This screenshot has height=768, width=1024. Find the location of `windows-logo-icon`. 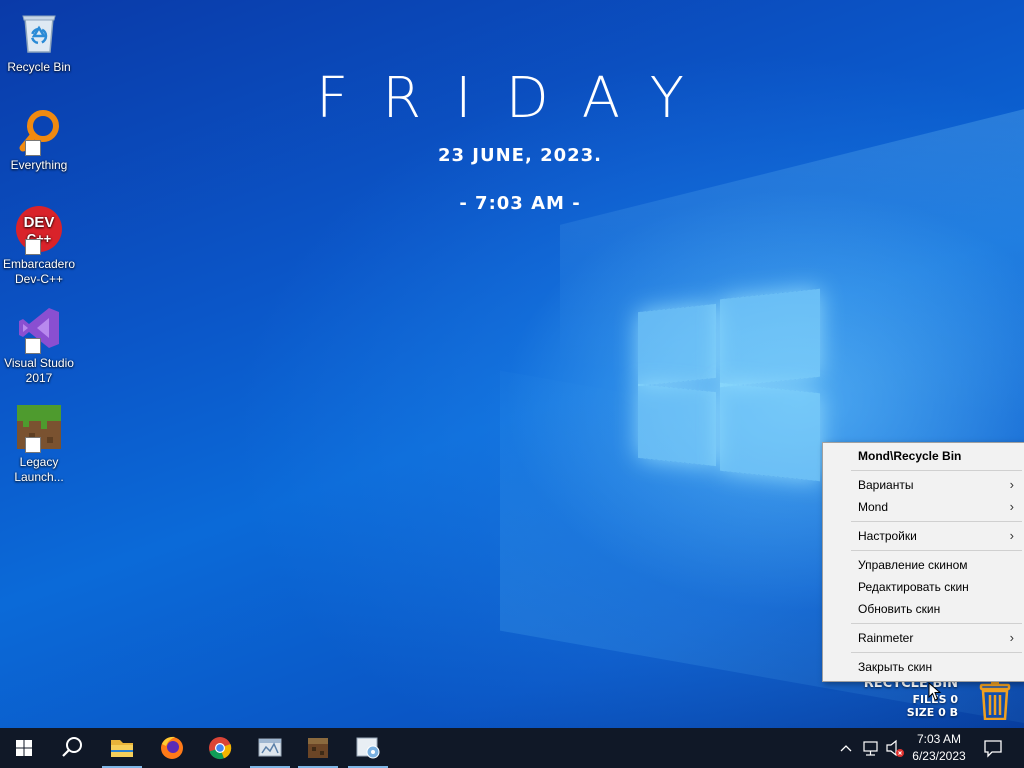

windows-logo-icon is located at coordinates (24, 748).